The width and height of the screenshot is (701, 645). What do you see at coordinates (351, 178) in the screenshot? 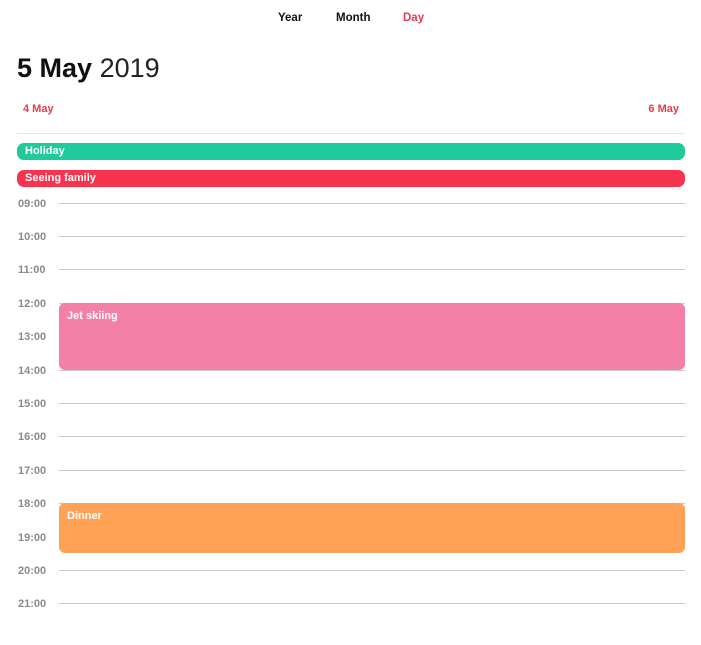
I see `all-day-event-seeing-family: Seeing family` at bounding box center [351, 178].